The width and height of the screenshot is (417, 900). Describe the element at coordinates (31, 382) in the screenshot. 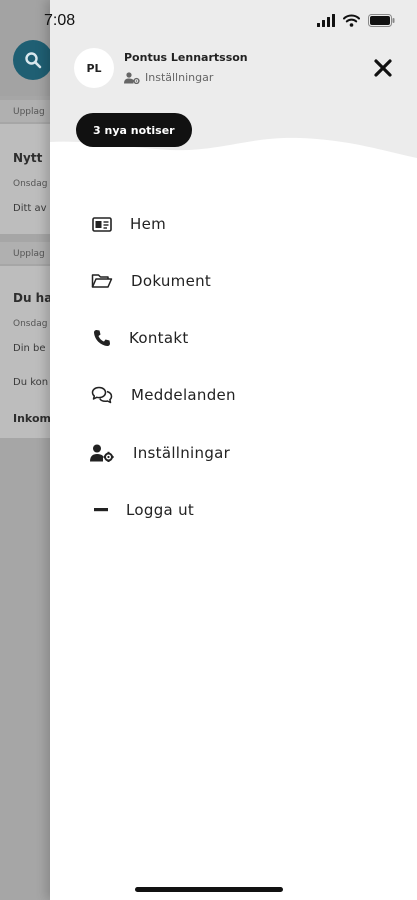

I see `background-card-text: Du kon` at that location.